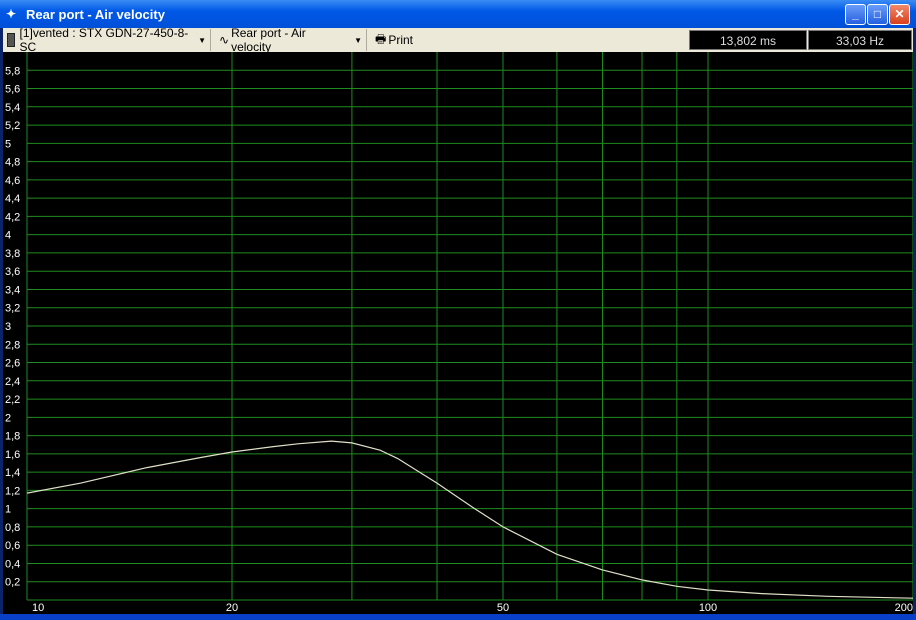  What do you see at coordinates (268, 40) in the screenshot?
I see `graph-label: Rear port - Air velocity` at bounding box center [268, 40].